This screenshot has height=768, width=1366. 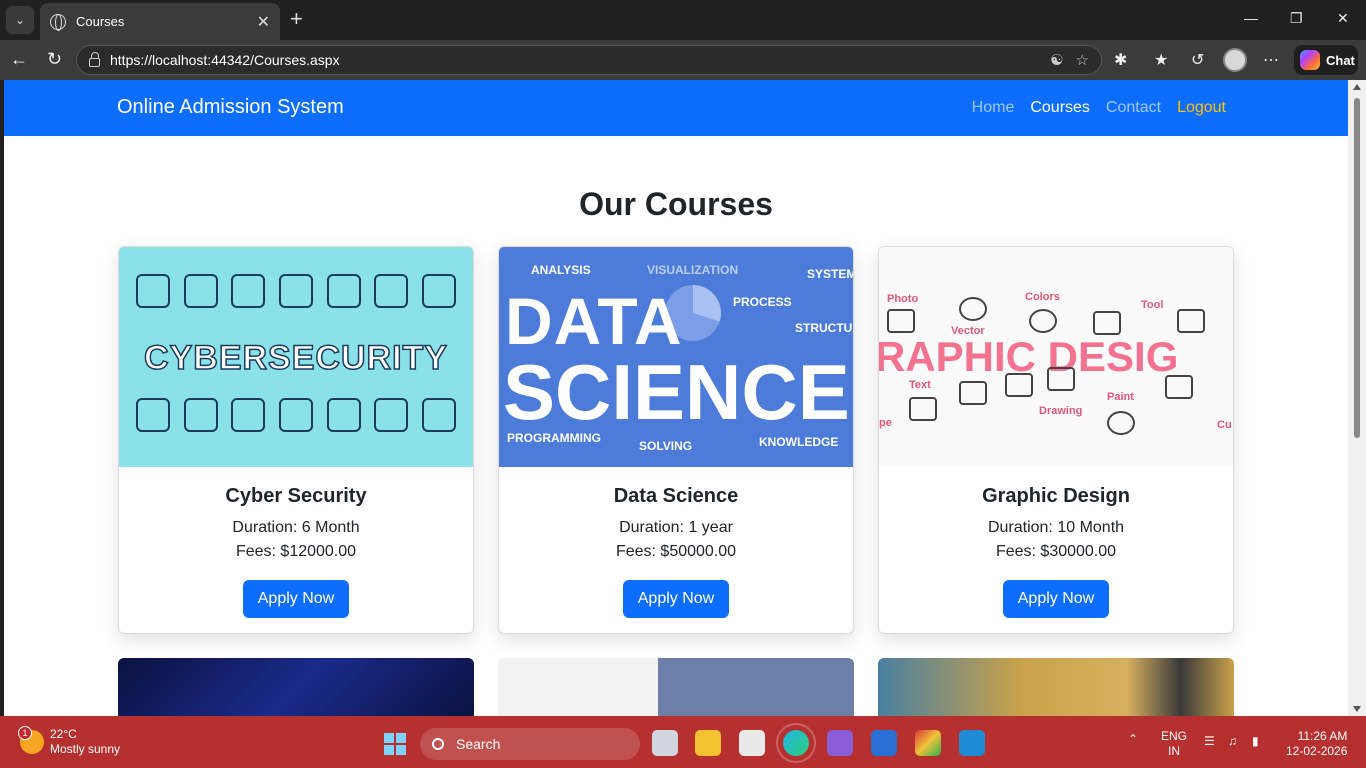 What do you see at coordinates (665, 743) in the screenshot?
I see `task-view-icon` at bounding box center [665, 743].